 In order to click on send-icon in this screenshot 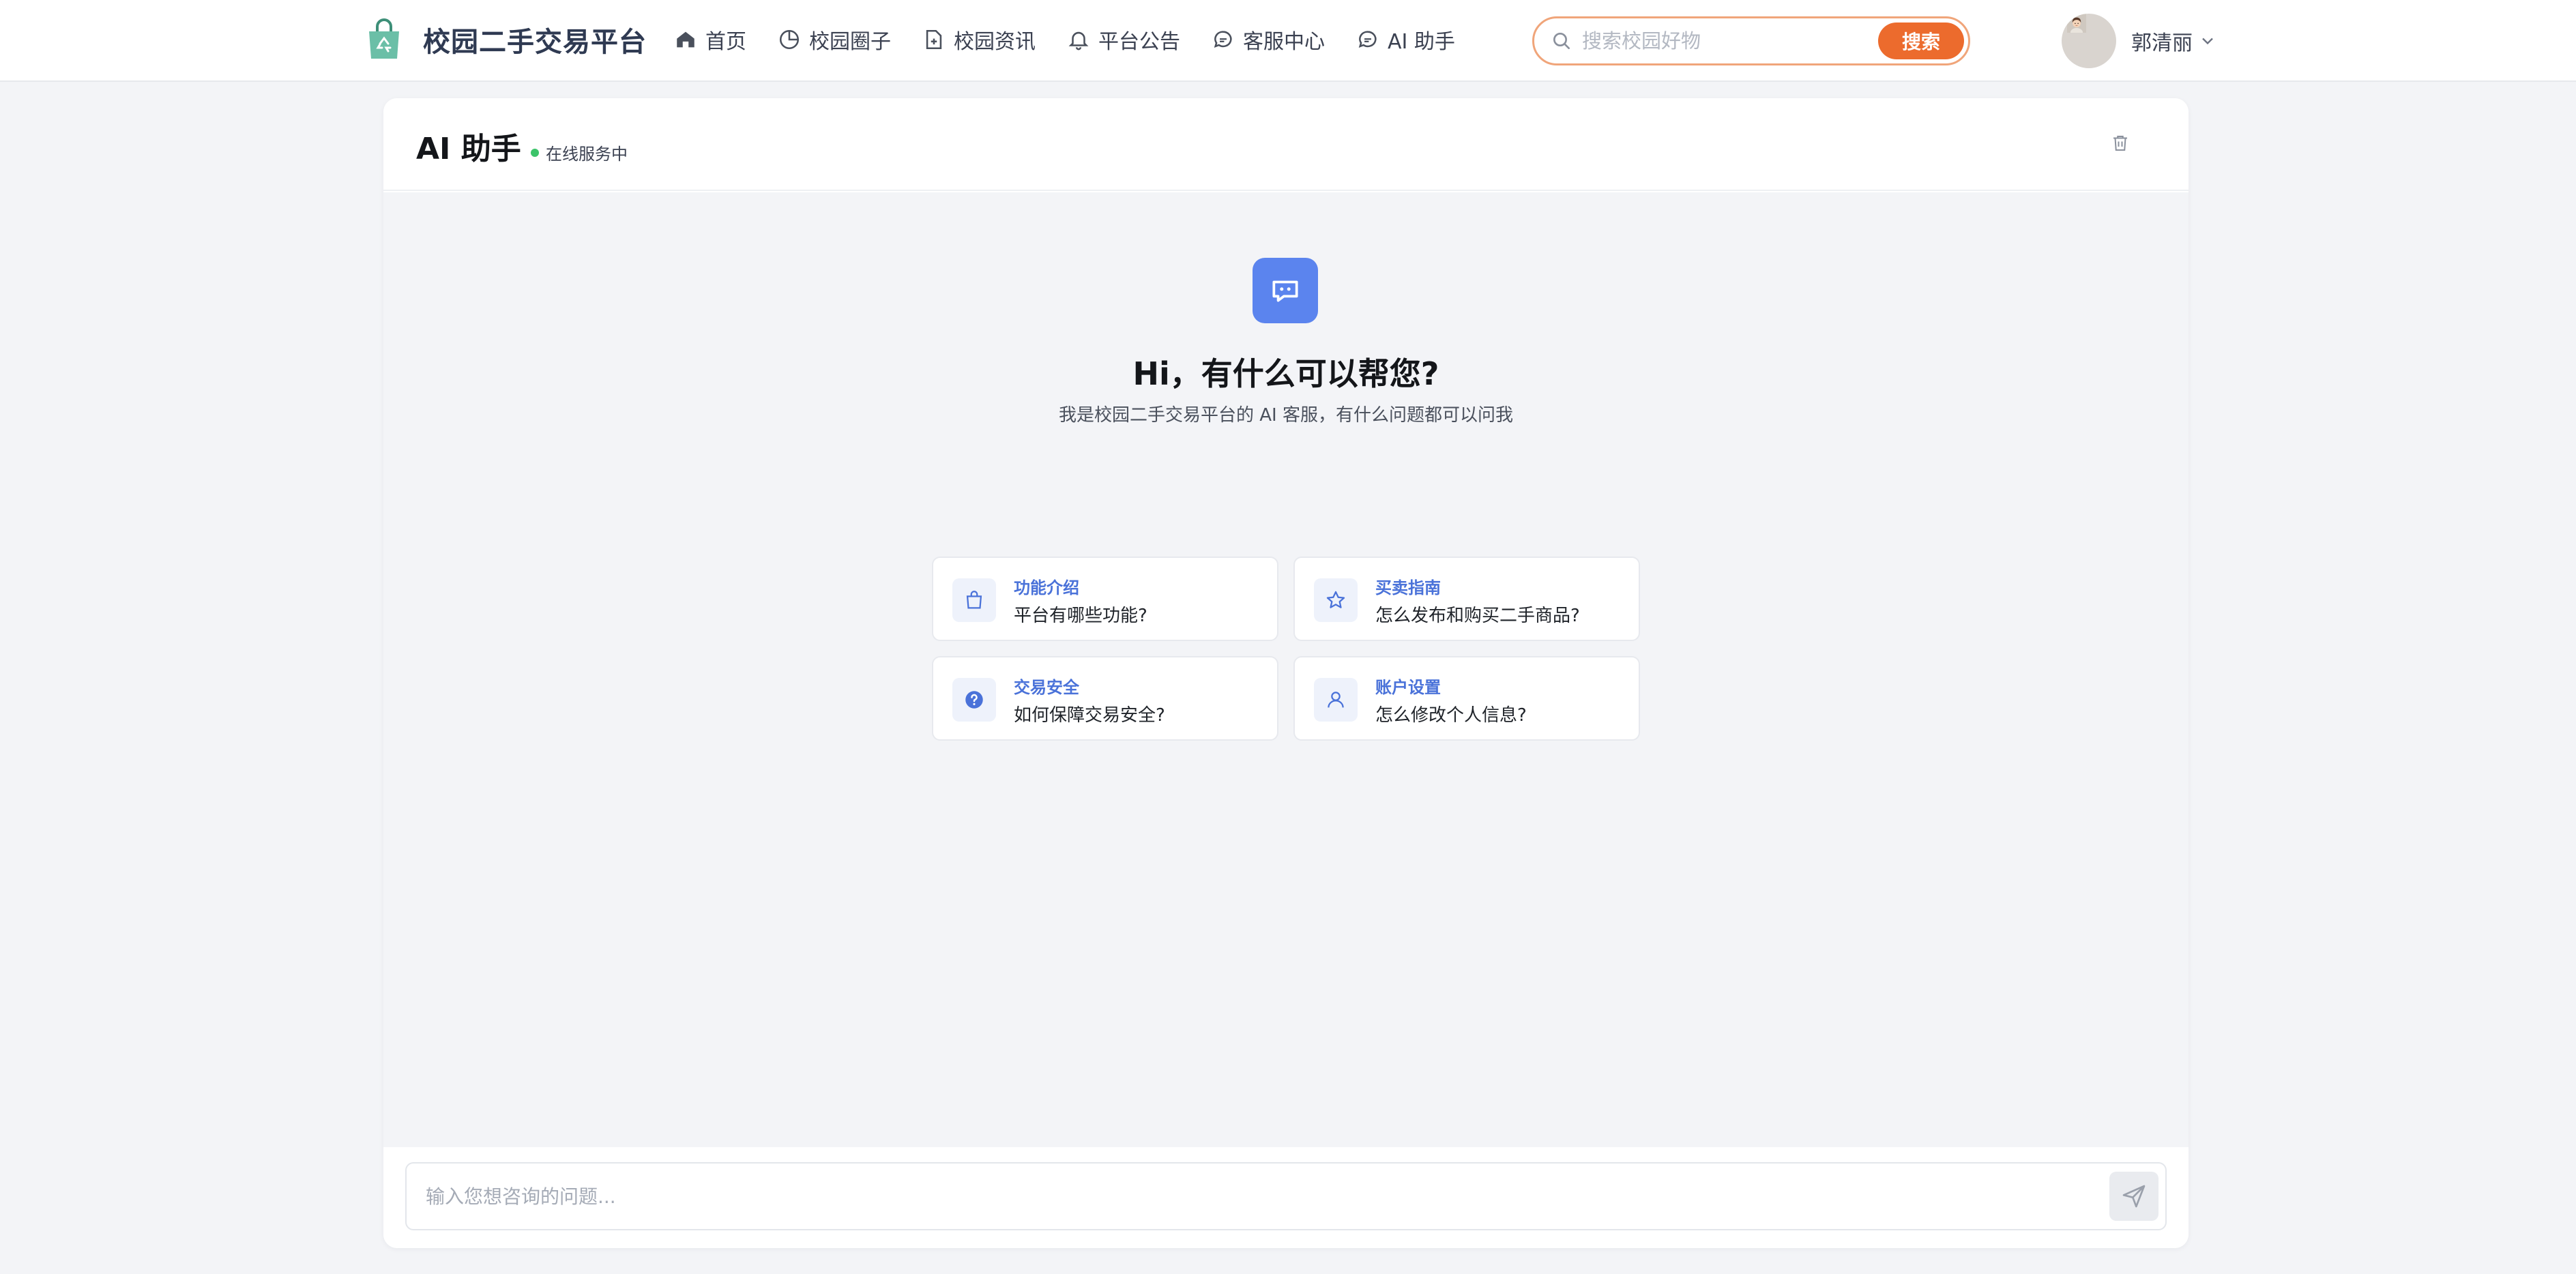, I will do `click(2134, 1196)`.